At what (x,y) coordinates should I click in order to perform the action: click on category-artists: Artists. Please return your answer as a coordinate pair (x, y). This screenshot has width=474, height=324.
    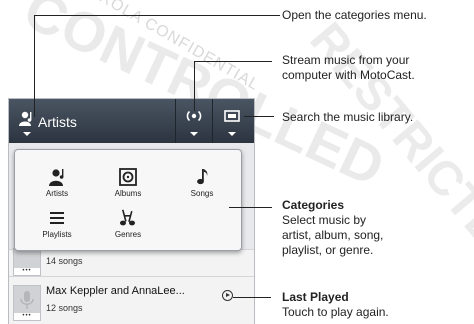
    Looking at the image, I should click on (57, 182).